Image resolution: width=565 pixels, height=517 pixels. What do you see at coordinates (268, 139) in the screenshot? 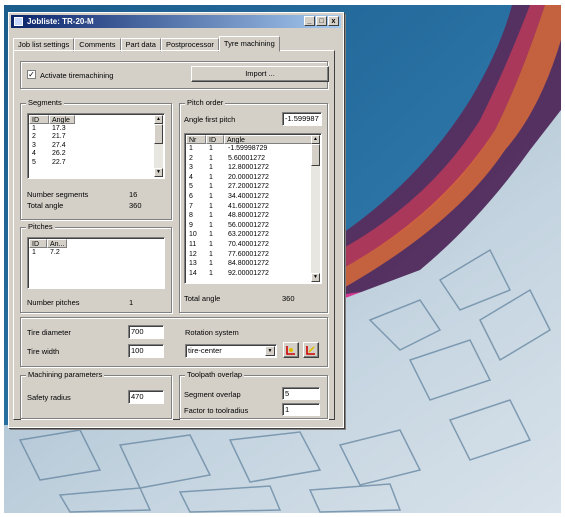
I see `pitch-order-col-angle: Angle` at bounding box center [268, 139].